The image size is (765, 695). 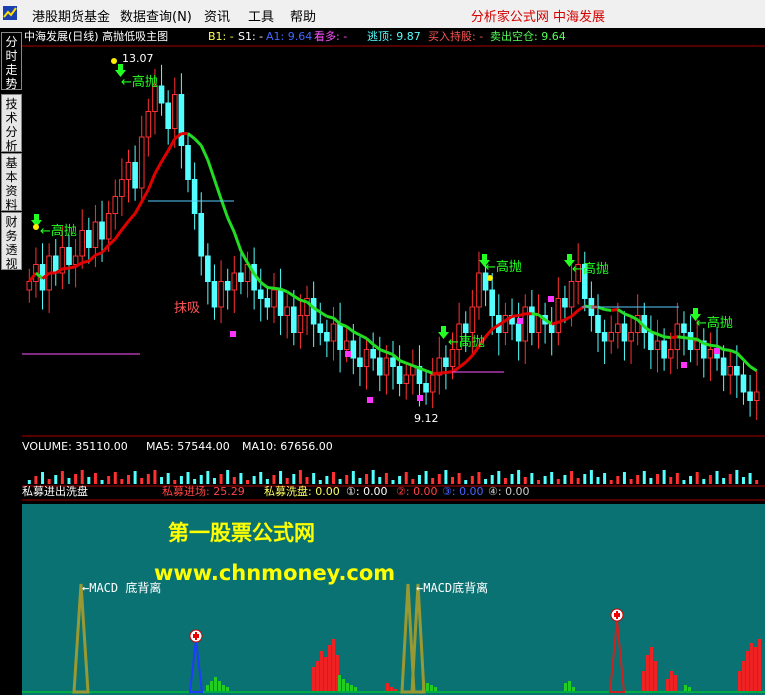 What do you see at coordinates (11, 182) in the screenshot?
I see `tab-fundamentals: 基本资料` at bounding box center [11, 182].